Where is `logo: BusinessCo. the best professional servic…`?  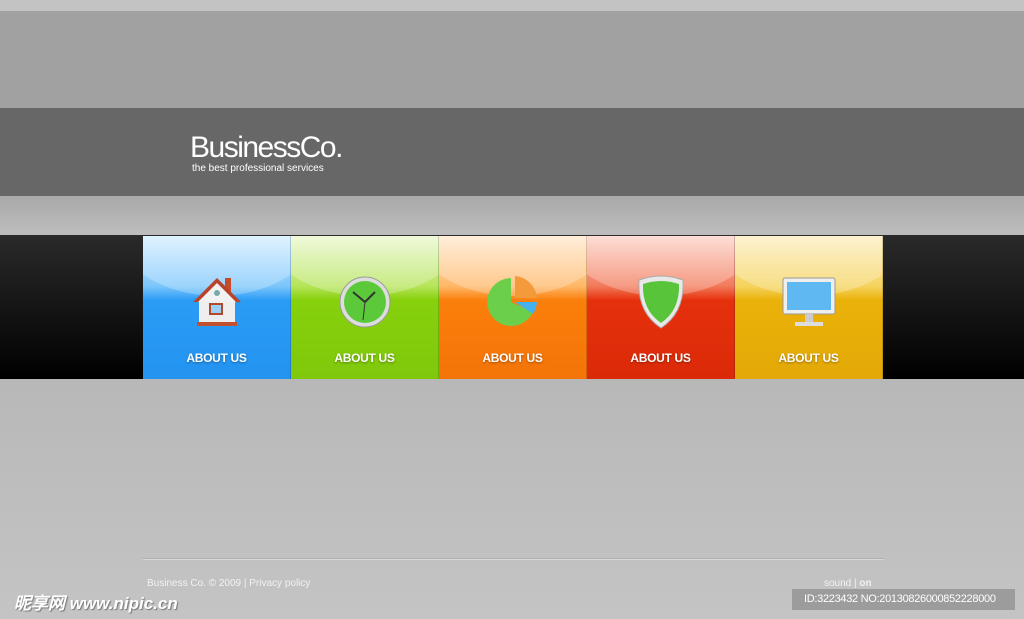
logo: BusinessCo. the best professional servic… is located at coordinates (266, 153).